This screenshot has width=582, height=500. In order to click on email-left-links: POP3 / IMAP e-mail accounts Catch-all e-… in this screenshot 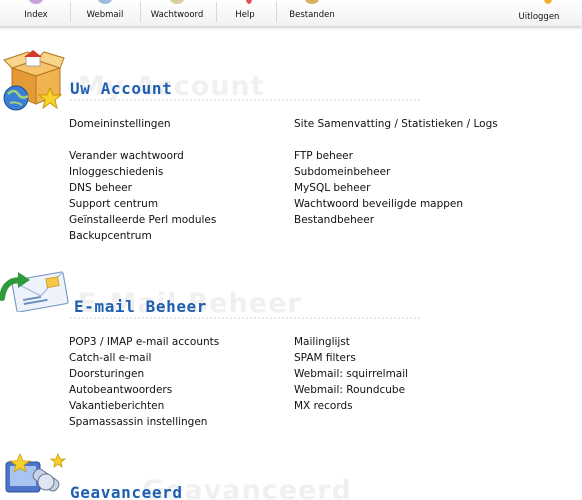, I will do `click(144, 382)`.